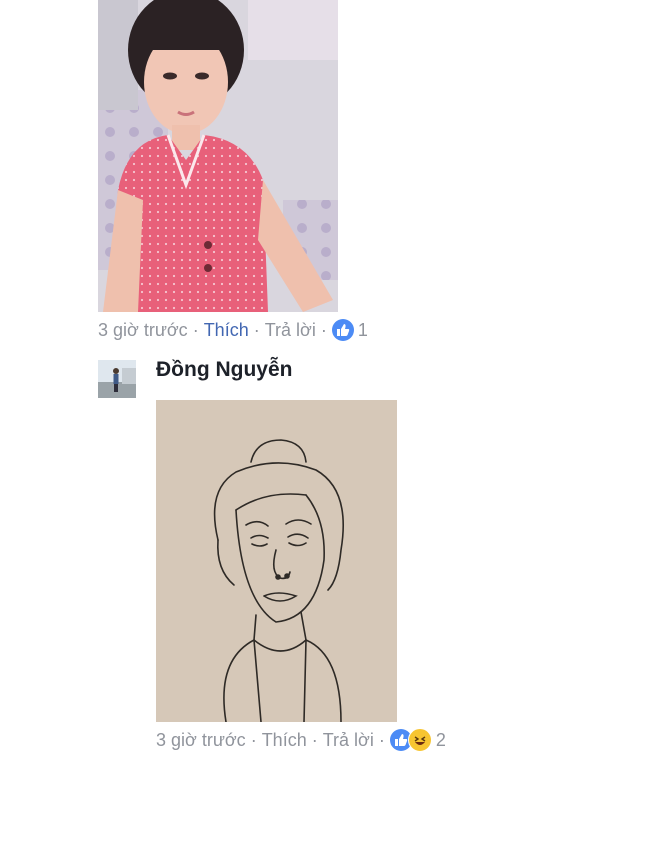 Image resolution: width=660 pixels, height=856 pixels. What do you see at coordinates (419, 740) in the screenshot?
I see `laughing-emoji-icon` at bounding box center [419, 740].